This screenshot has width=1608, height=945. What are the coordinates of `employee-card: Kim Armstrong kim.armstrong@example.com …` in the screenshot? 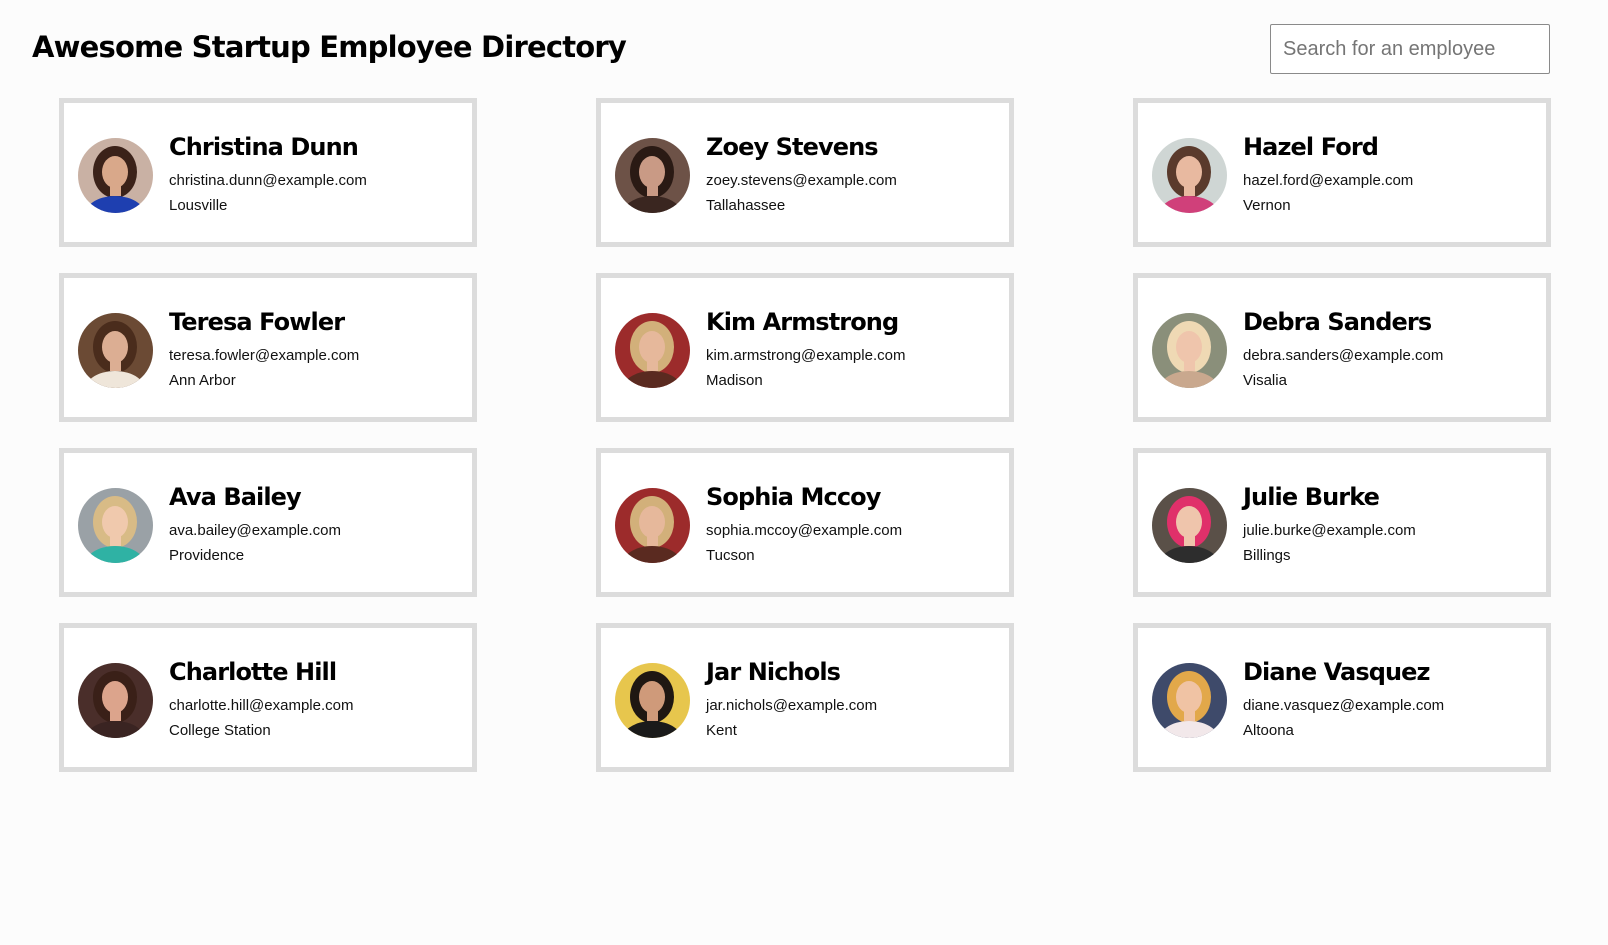 It's located at (805, 347).